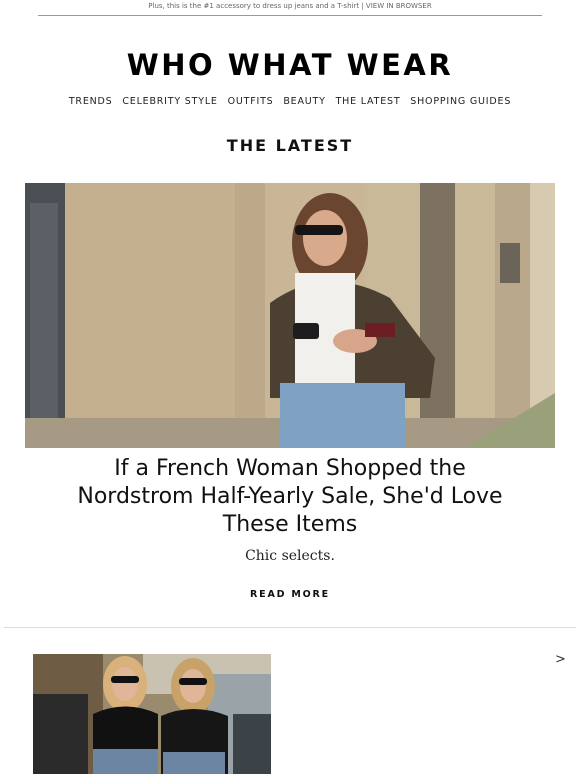 The height and width of the screenshot is (774, 580). Describe the element at coordinates (91, 101) in the screenshot. I see `nav-item-trends: TRENDS` at that location.